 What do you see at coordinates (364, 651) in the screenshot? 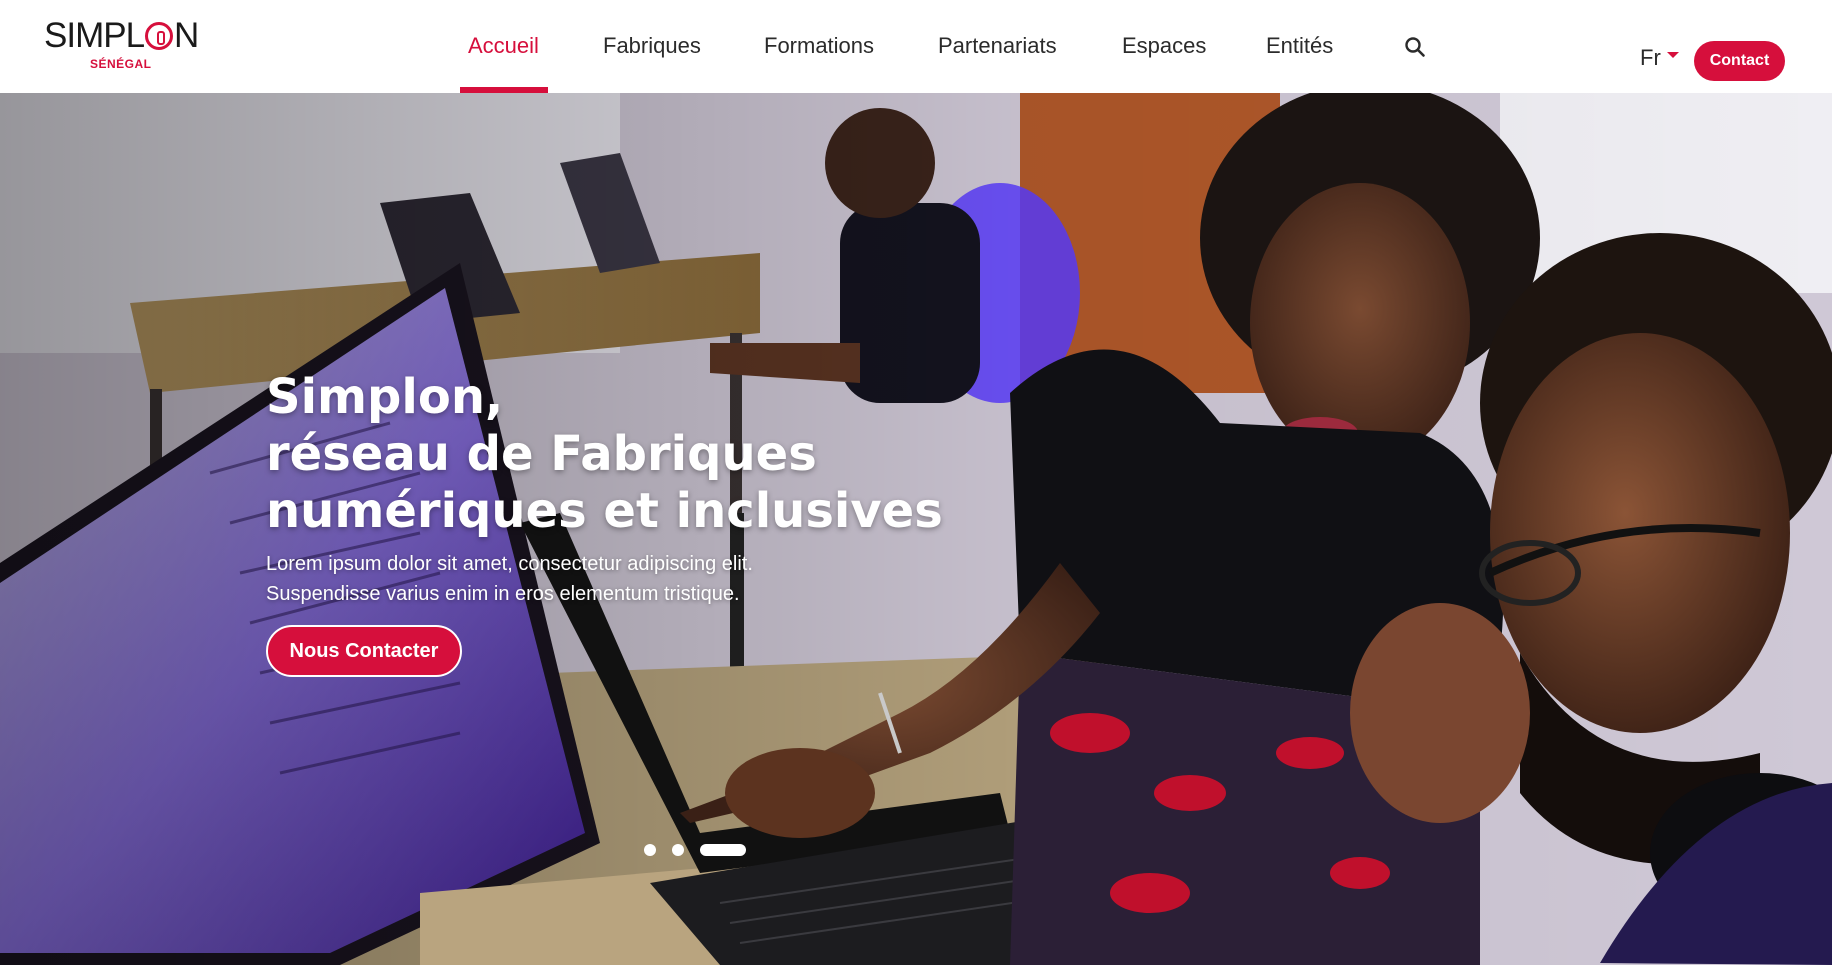
I see `nous-contacter-button: Nous Contacter` at bounding box center [364, 651].